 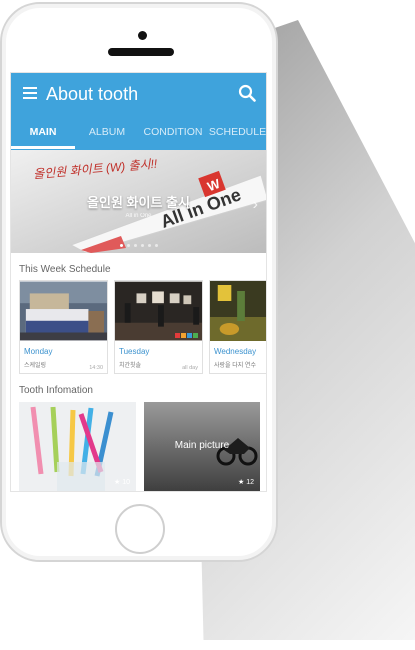 What do you see at coordinates (238, 311) in the screenshot?
I see `event-photo` at bounding box center [238, 311].